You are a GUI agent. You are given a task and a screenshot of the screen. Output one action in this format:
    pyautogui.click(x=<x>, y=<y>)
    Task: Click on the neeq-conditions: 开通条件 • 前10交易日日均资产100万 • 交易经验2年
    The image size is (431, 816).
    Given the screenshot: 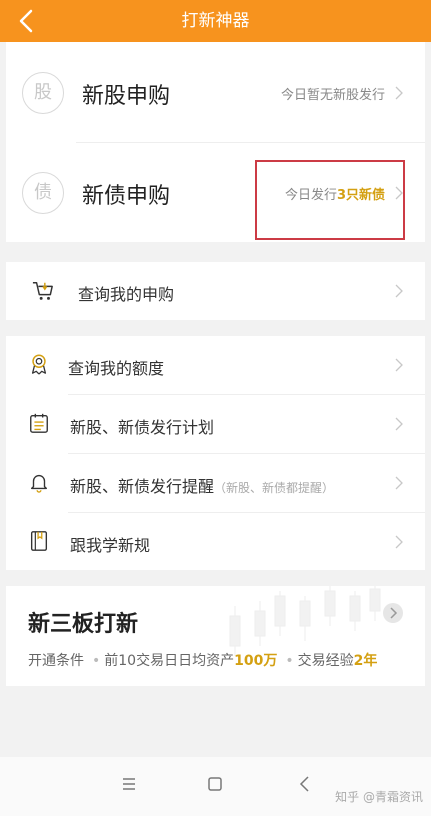 What is the action you would take?
    pyautogui.click(x=202, y=660)
    